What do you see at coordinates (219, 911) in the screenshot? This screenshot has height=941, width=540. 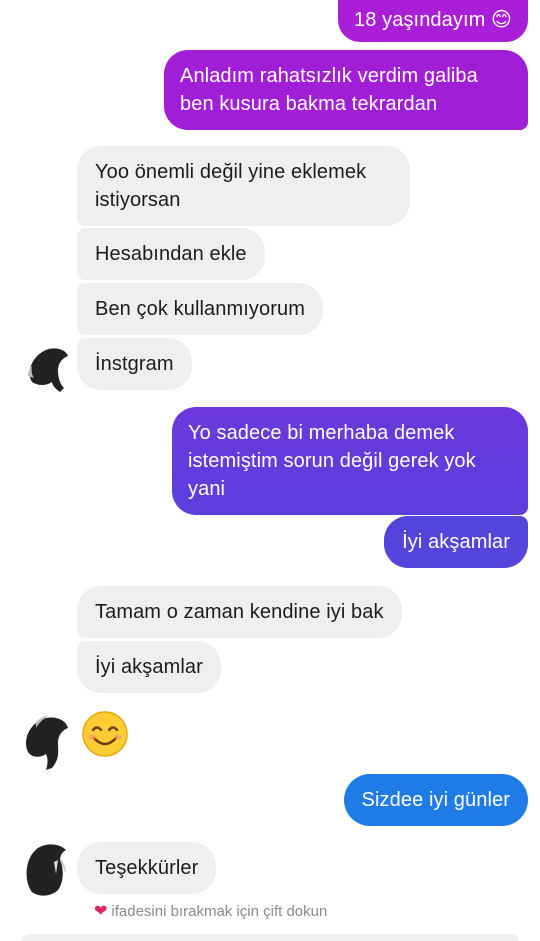 I see `reaction-hint-text: ifadesini bırakmak için çift dokun` at bounding box center [219, 911].